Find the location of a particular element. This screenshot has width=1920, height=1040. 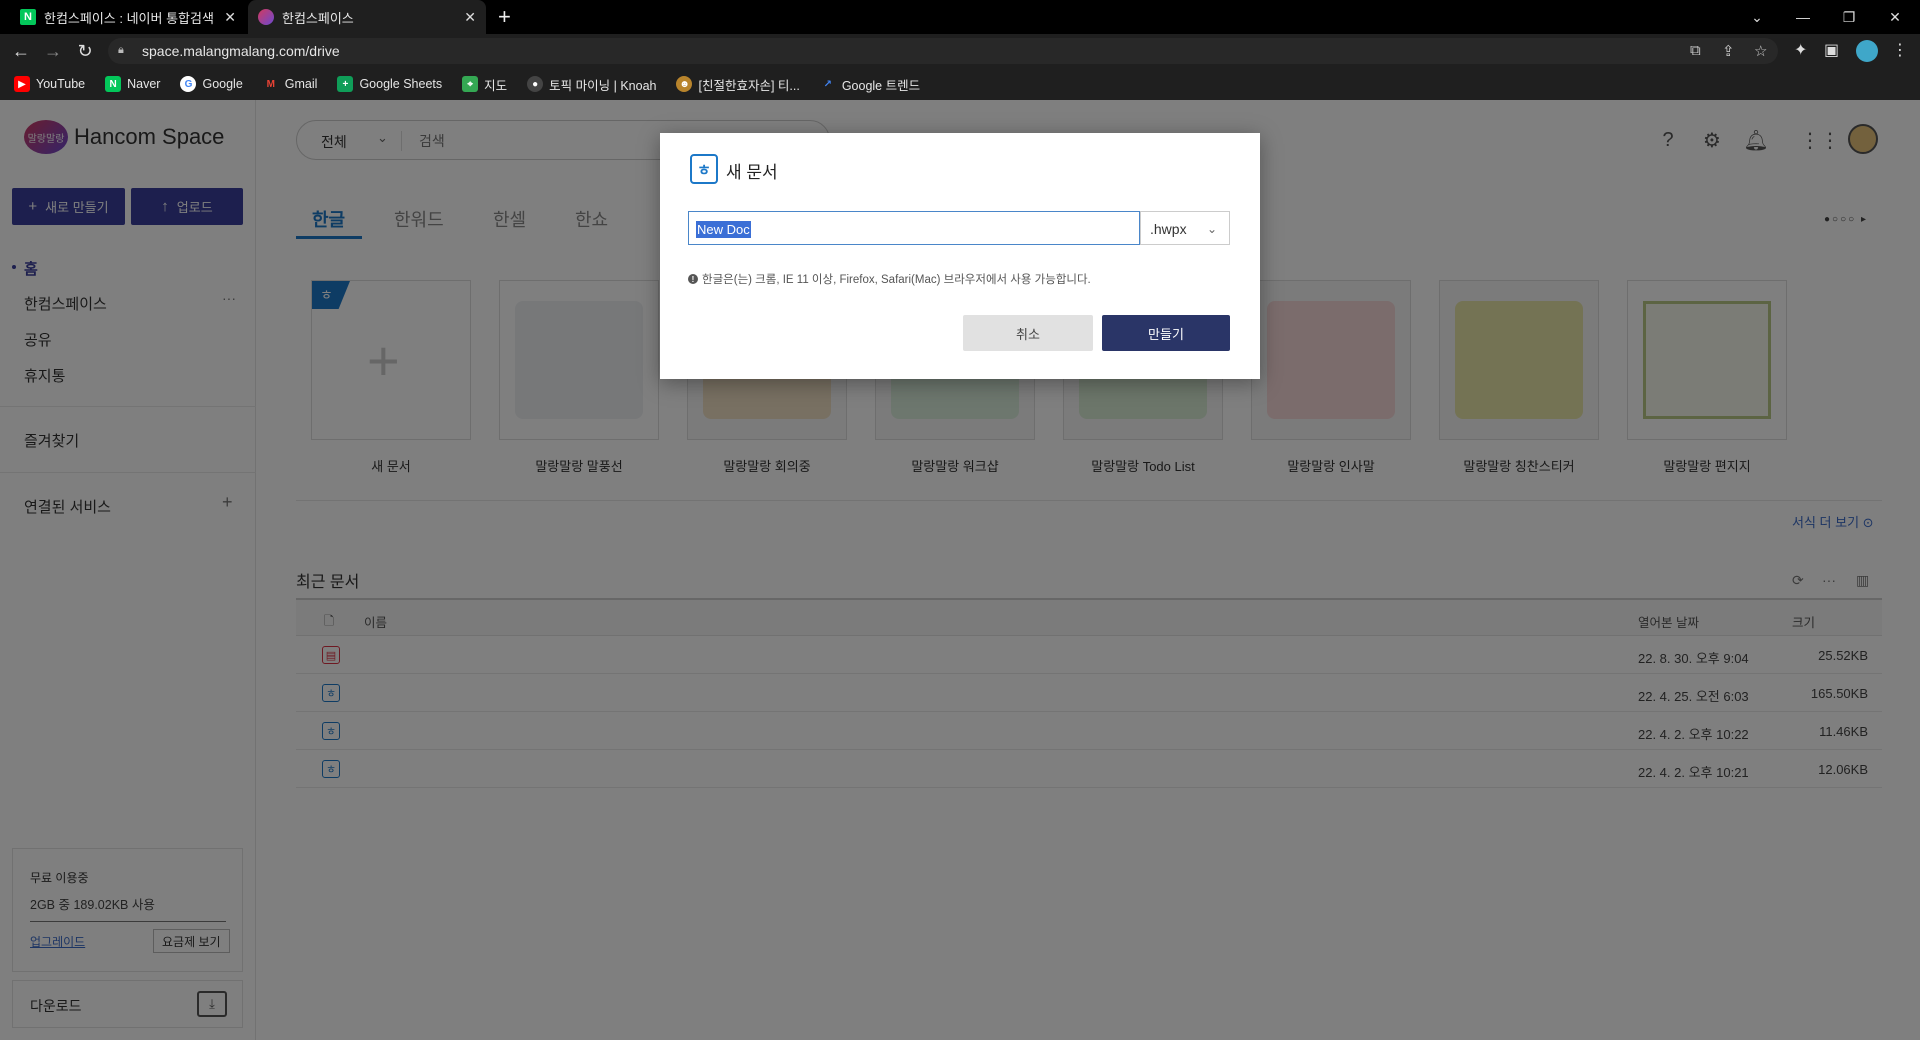

bookmark-maps: ⌖ 지도 is located at coordinates (484, 84).